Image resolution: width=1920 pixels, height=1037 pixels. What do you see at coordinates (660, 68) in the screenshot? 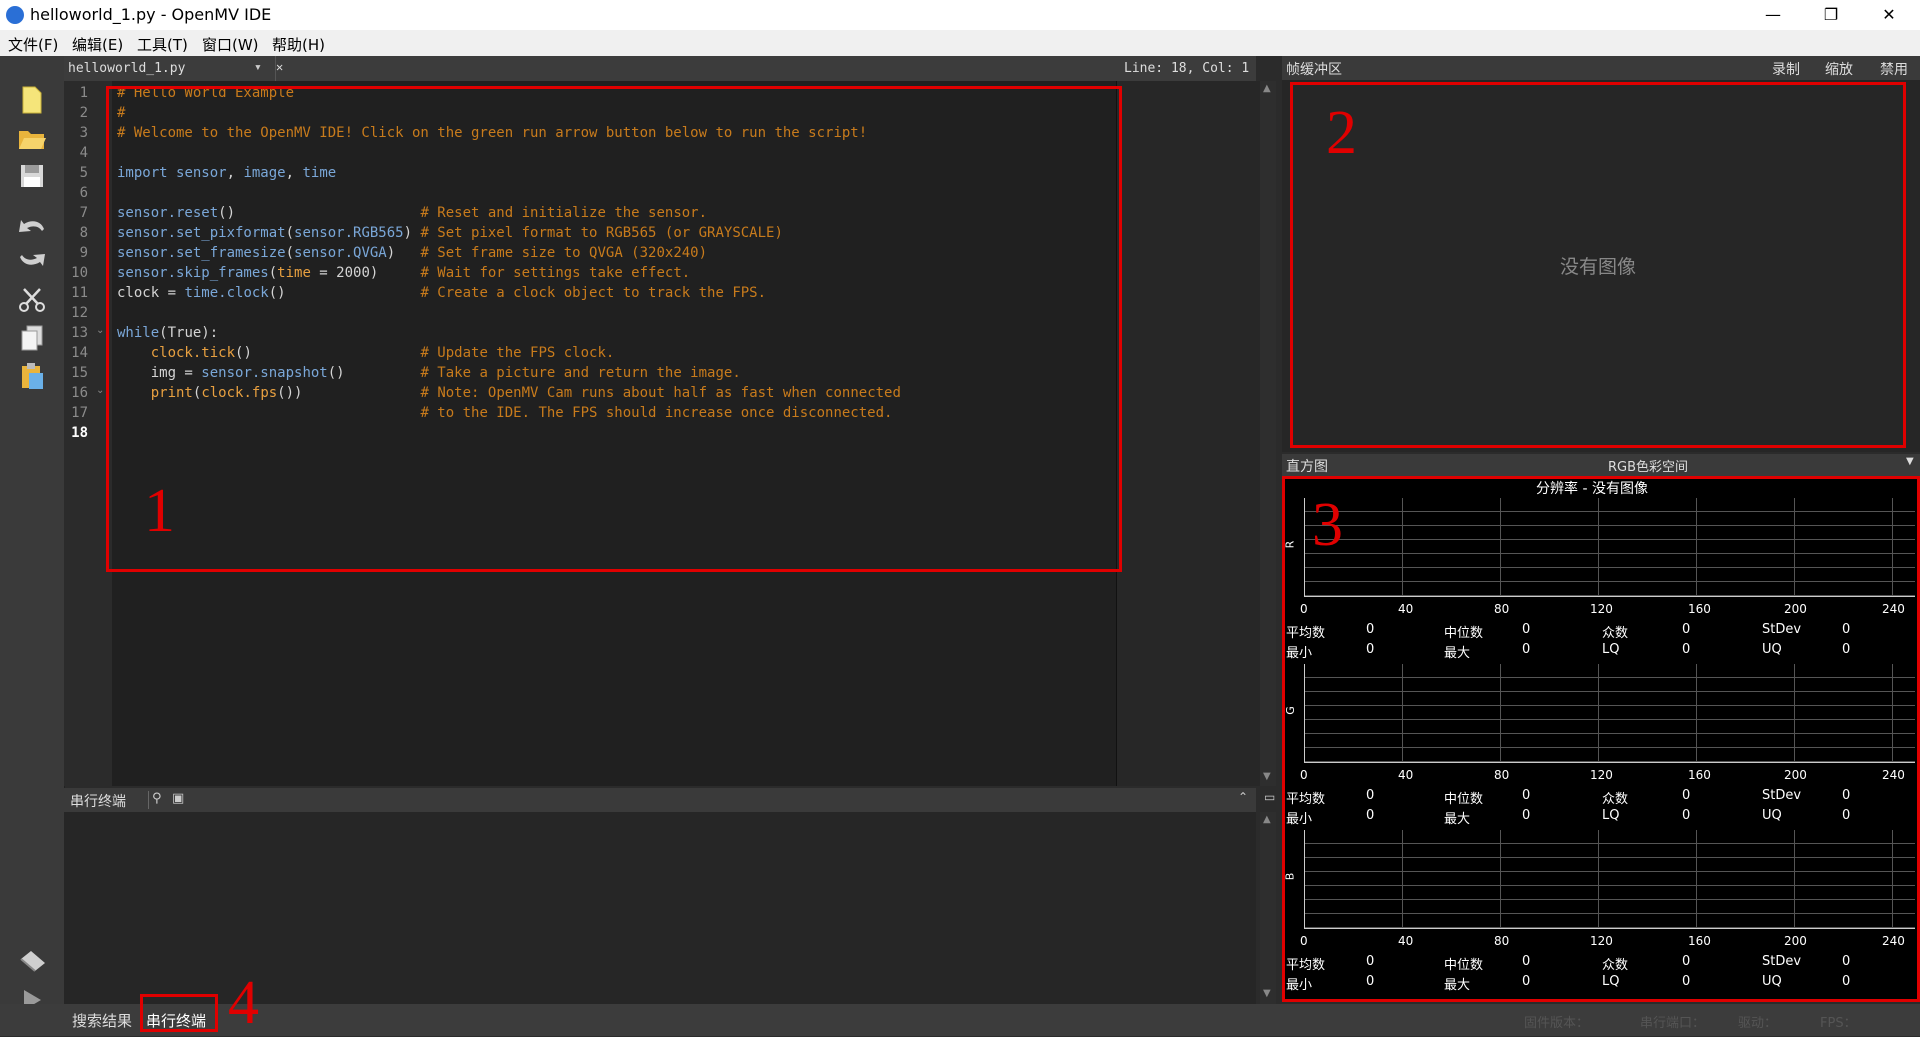
I see `editor-tab-bar: helloworld_1.py ▾ ✕ Line: 18, Col: 1` at bounding box center [660, 68].